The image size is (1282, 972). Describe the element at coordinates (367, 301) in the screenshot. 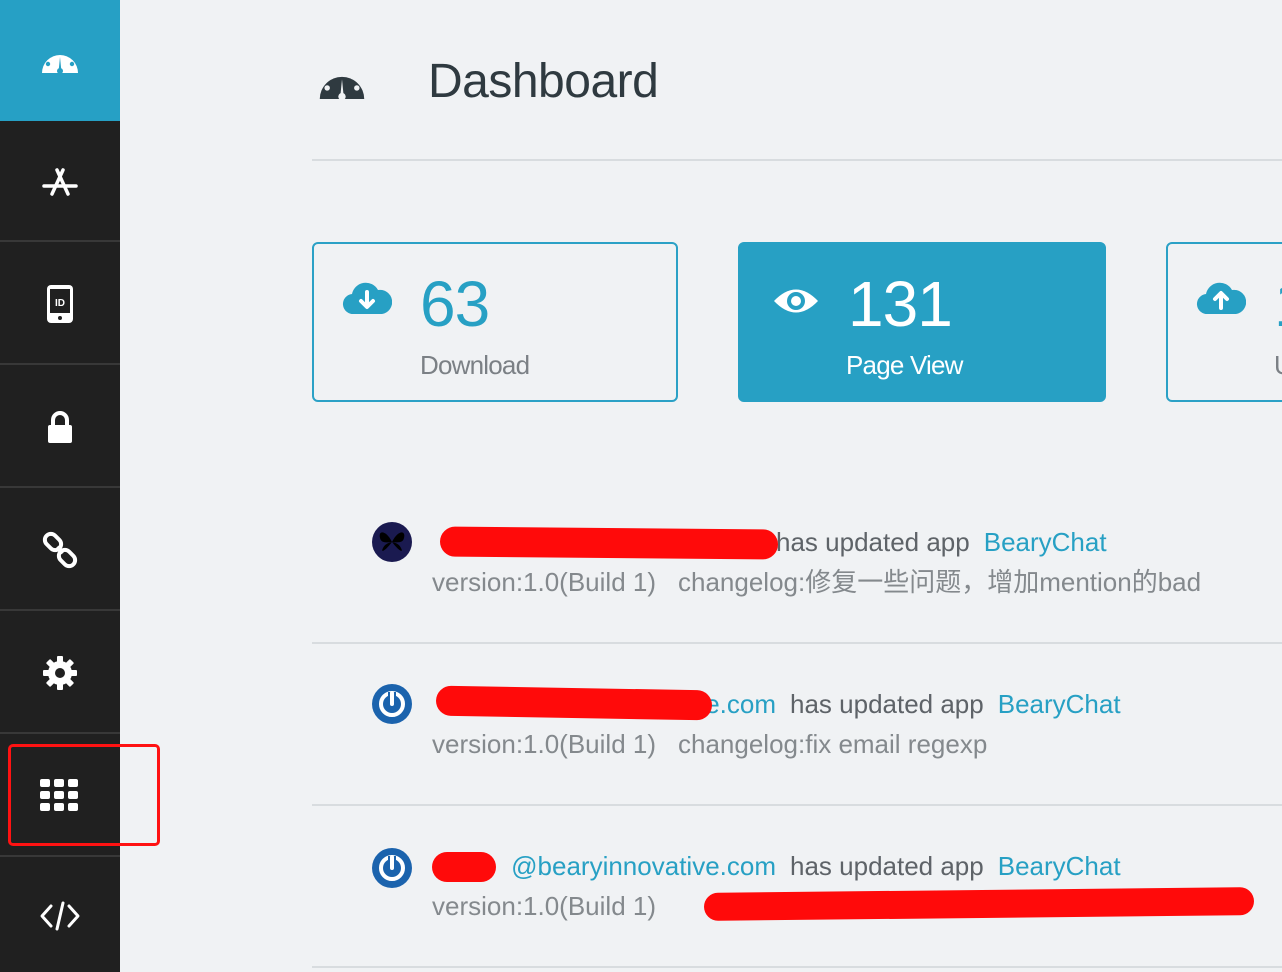

I see `cloud-download-icon` at that location.